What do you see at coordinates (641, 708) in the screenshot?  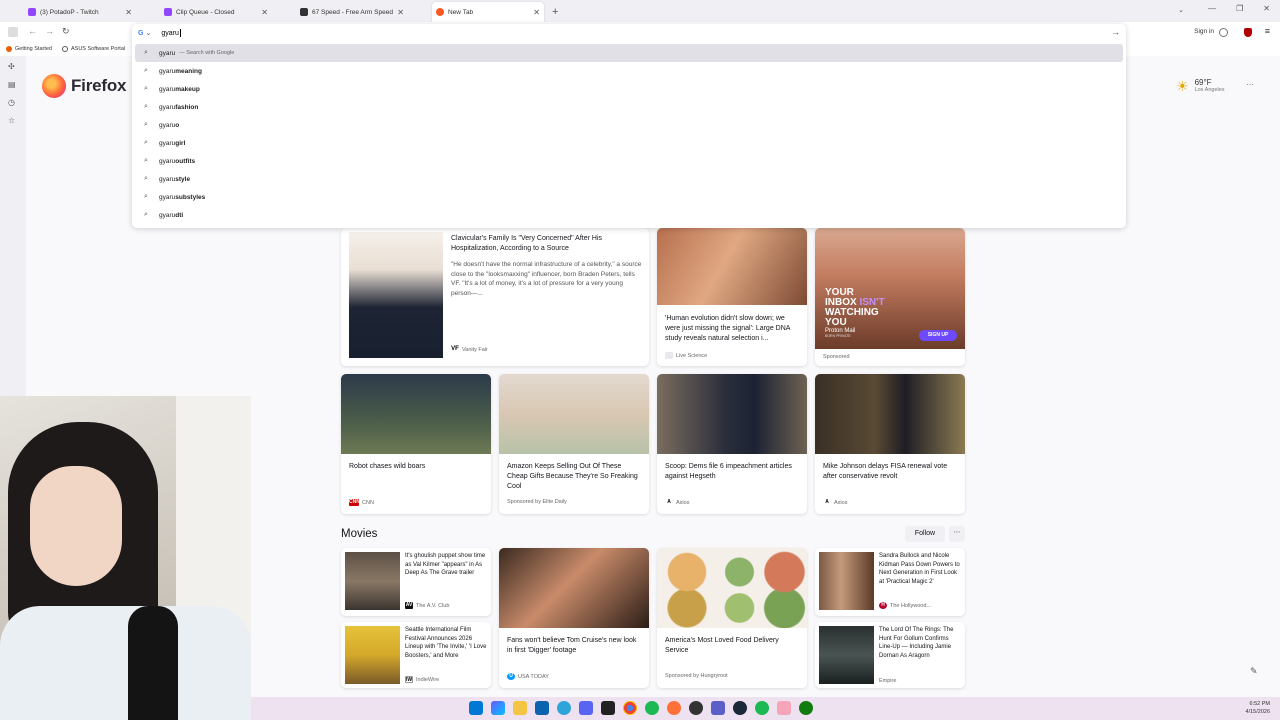 I see `taskbar-apps` at bounding box center [641, 708].